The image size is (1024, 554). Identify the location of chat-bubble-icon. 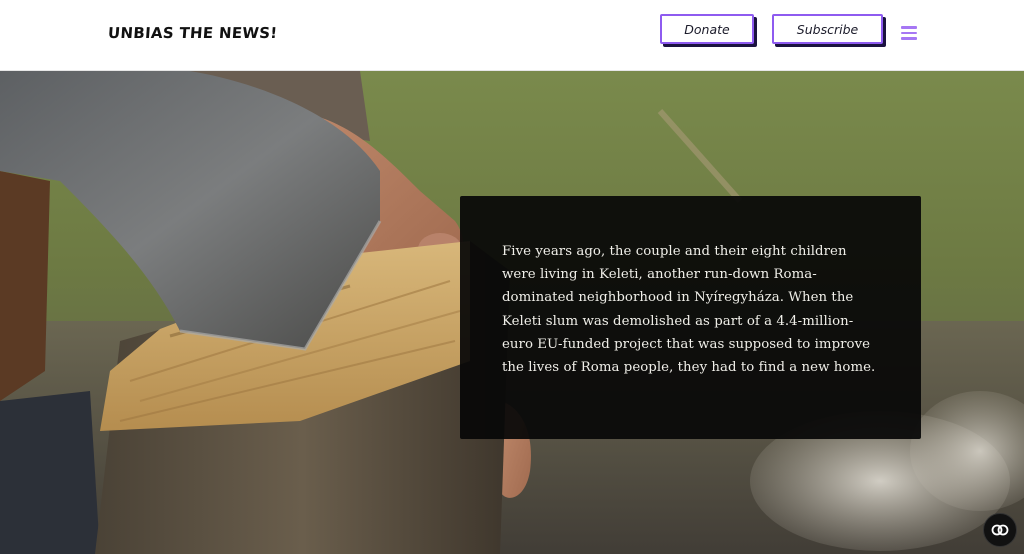
(1000, 530).